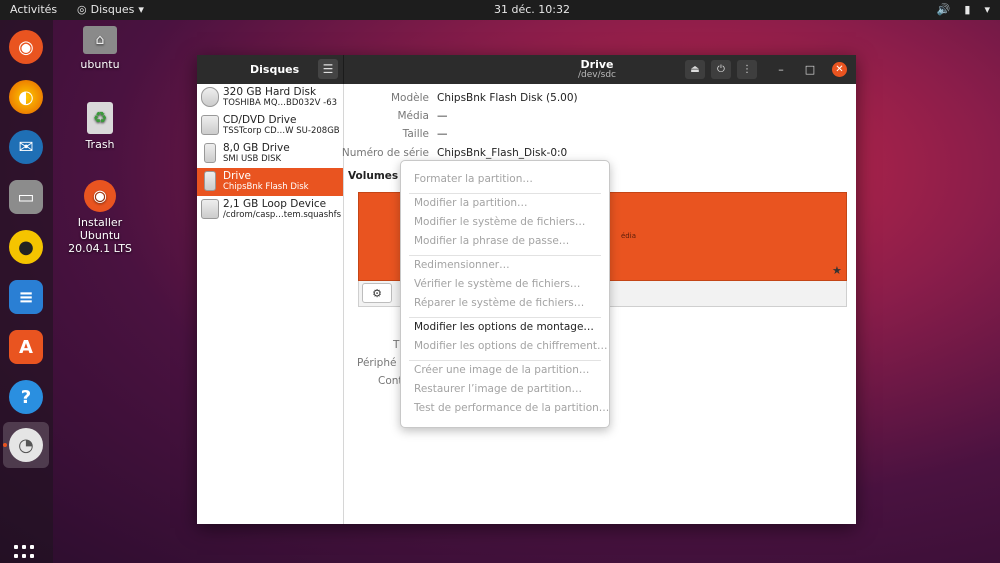  I want to click on disk-name: 8,0 GB Drive, so click(256, 148).